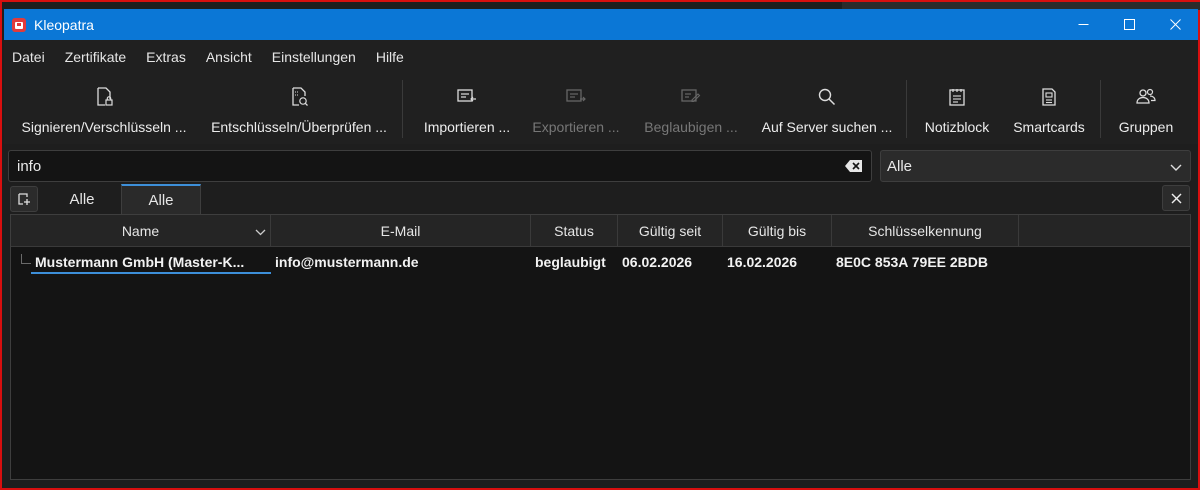 The height and width of the screenshot is (490, 1200). I want to click on tab-alle-1: Alle, so click(82, 199).